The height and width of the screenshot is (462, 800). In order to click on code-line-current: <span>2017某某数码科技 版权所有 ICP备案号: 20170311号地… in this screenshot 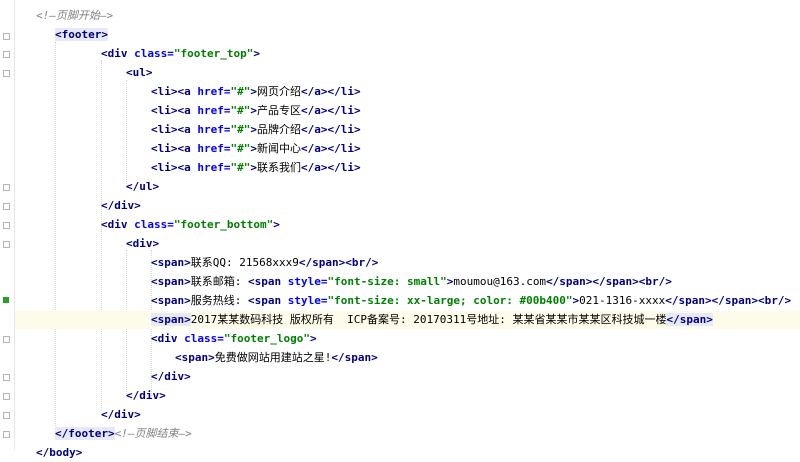, I will do `click(407, 320)`.